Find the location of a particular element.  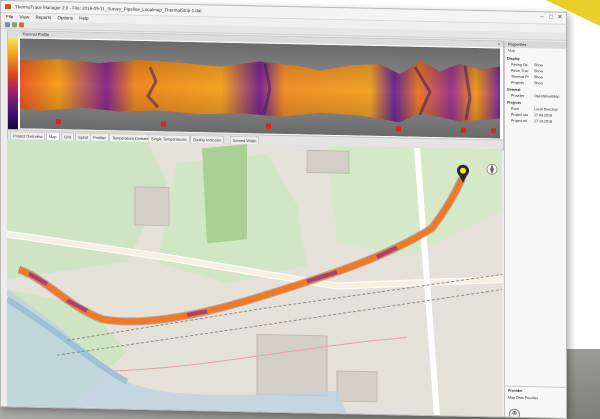

properties-subtitle: Map is located at coordinates (511, 50).